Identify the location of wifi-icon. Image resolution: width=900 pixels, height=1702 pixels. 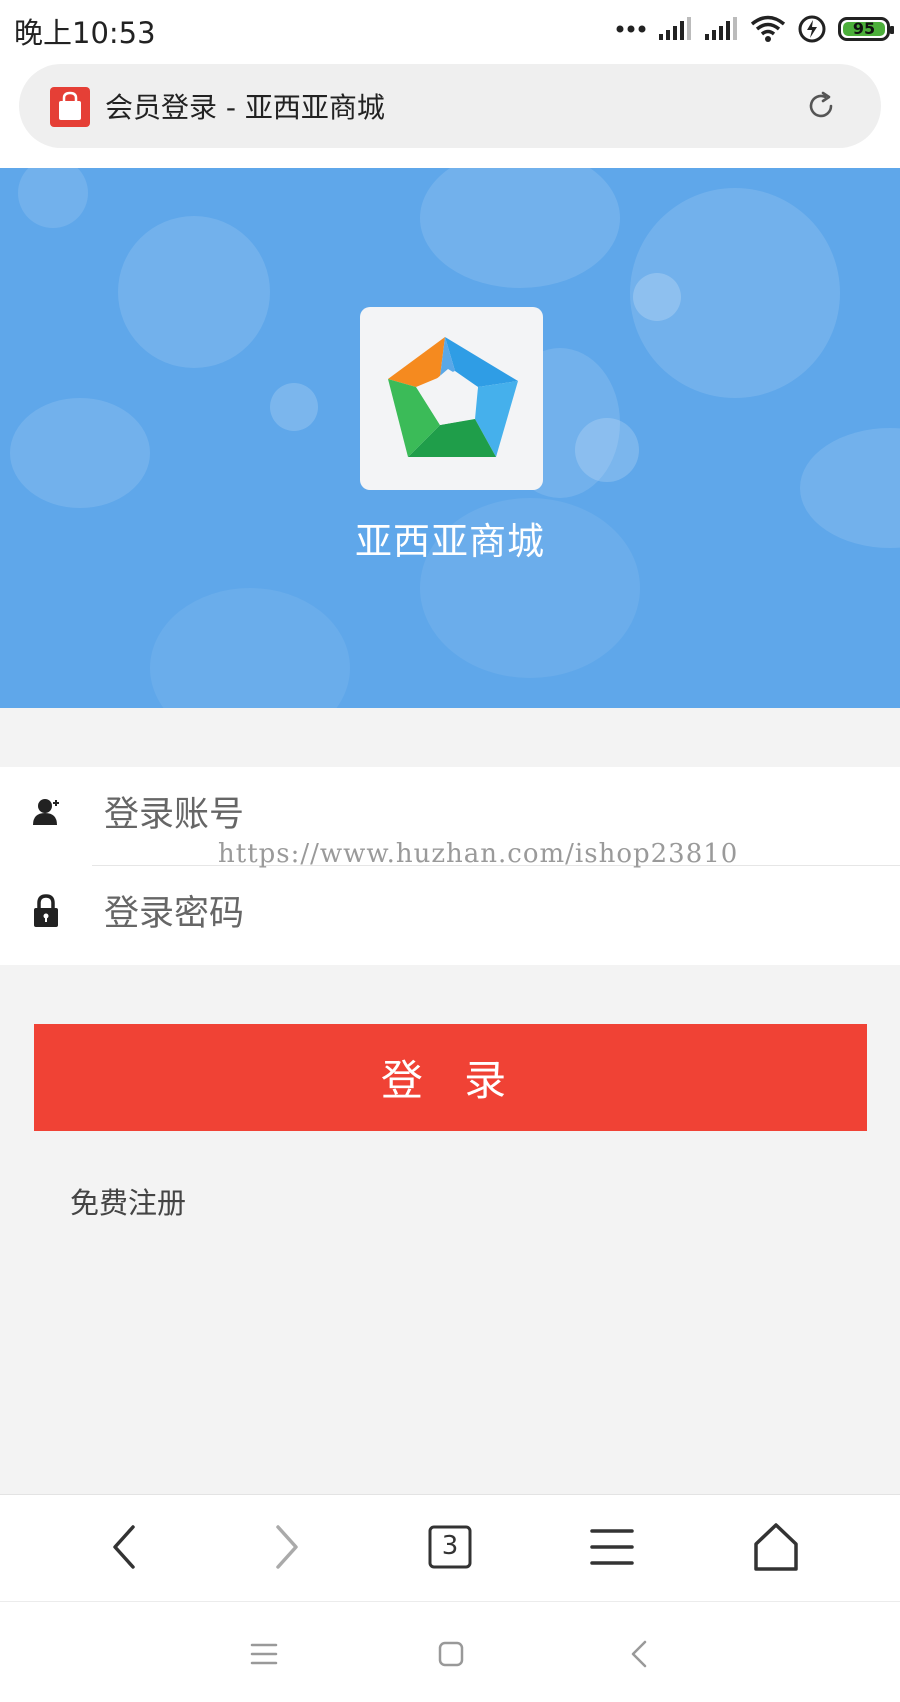
(768, 28).